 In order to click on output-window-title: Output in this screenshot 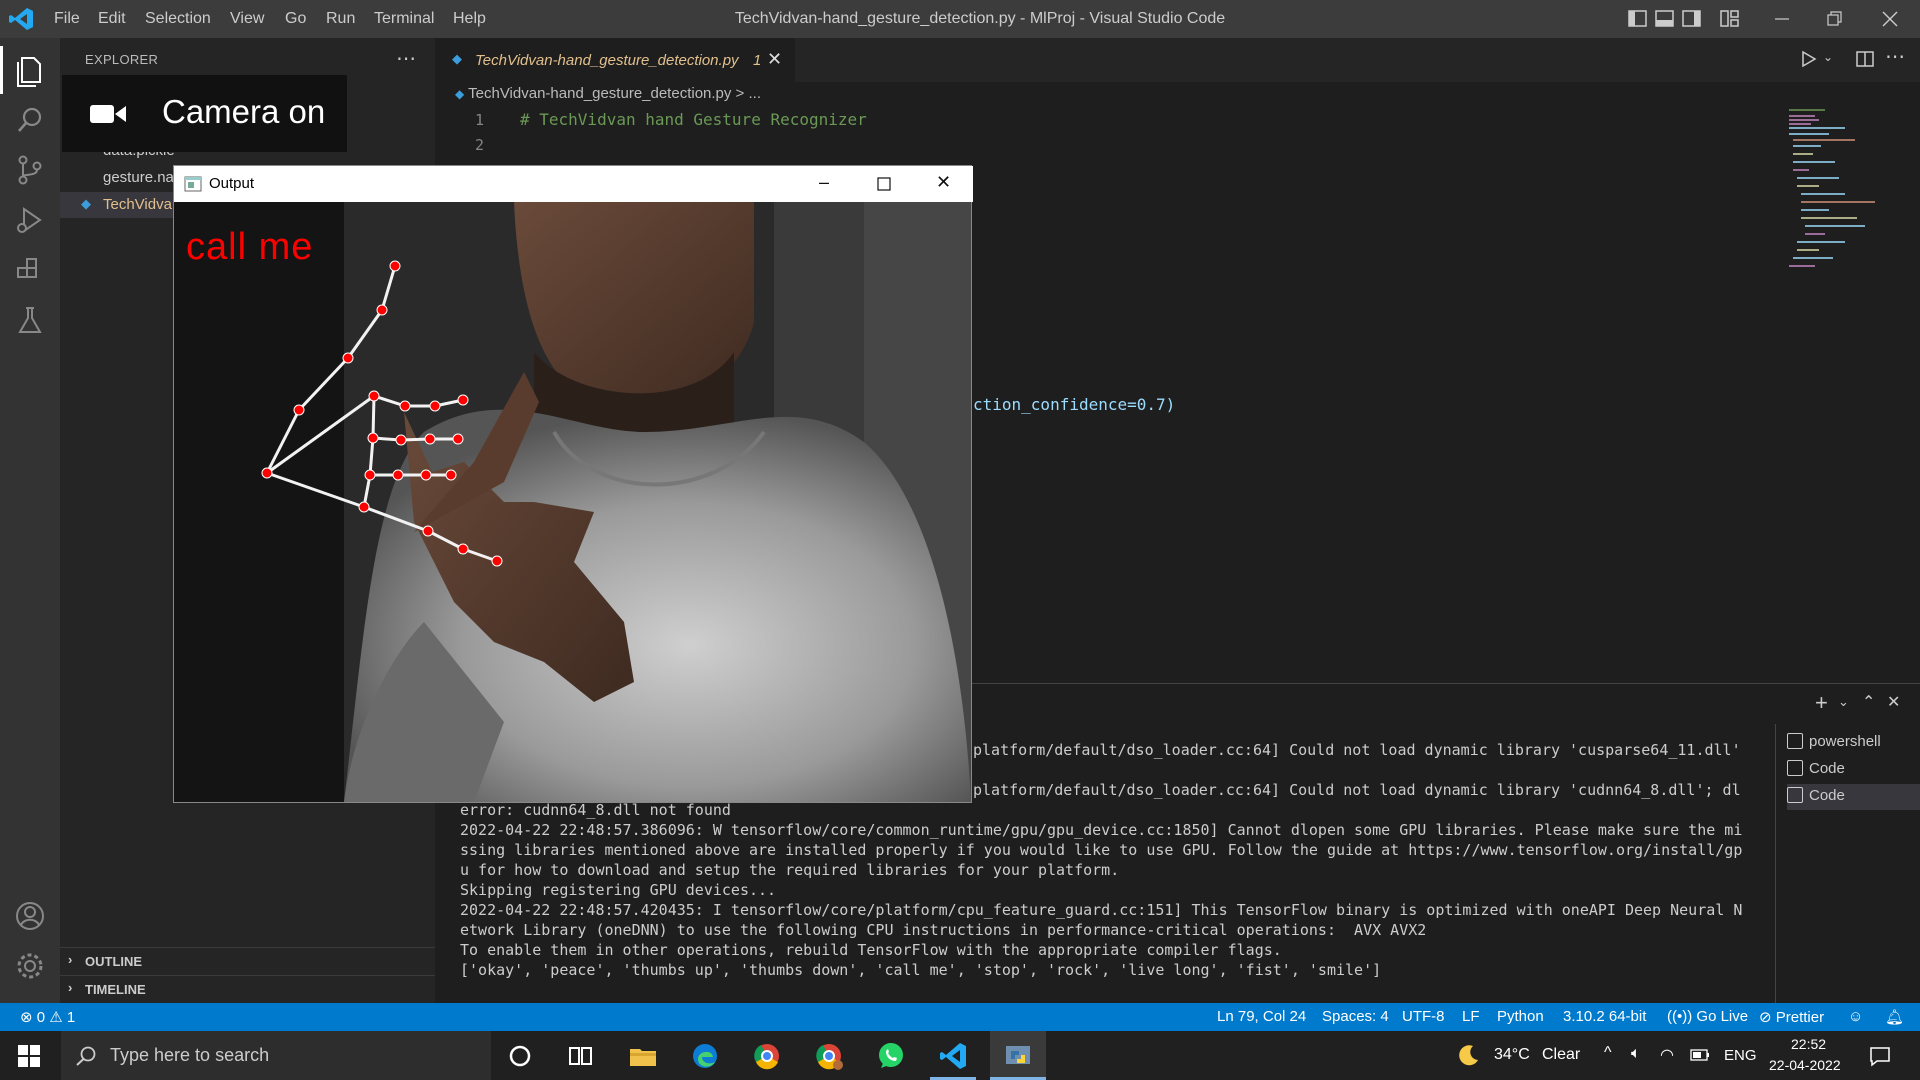, I will do `click(232, 183)`.